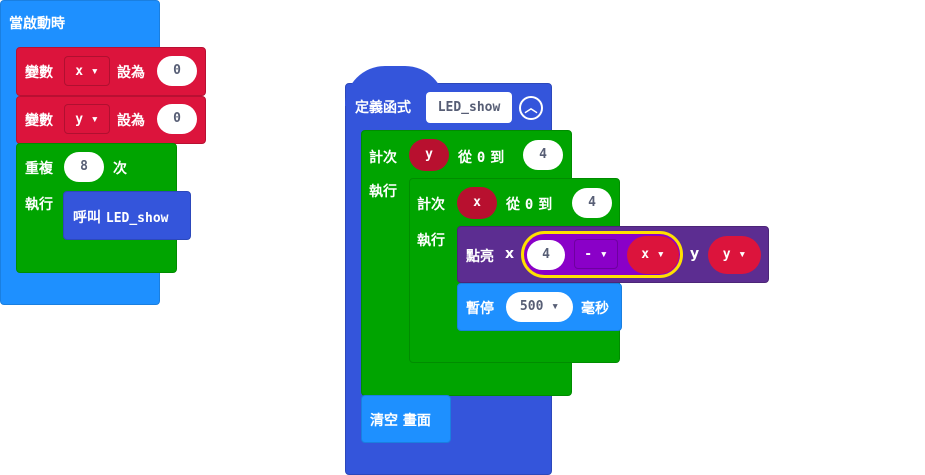 This screenshot has height=475, width=925. I want to click on pause-label: 暫停, so click(480, 309).